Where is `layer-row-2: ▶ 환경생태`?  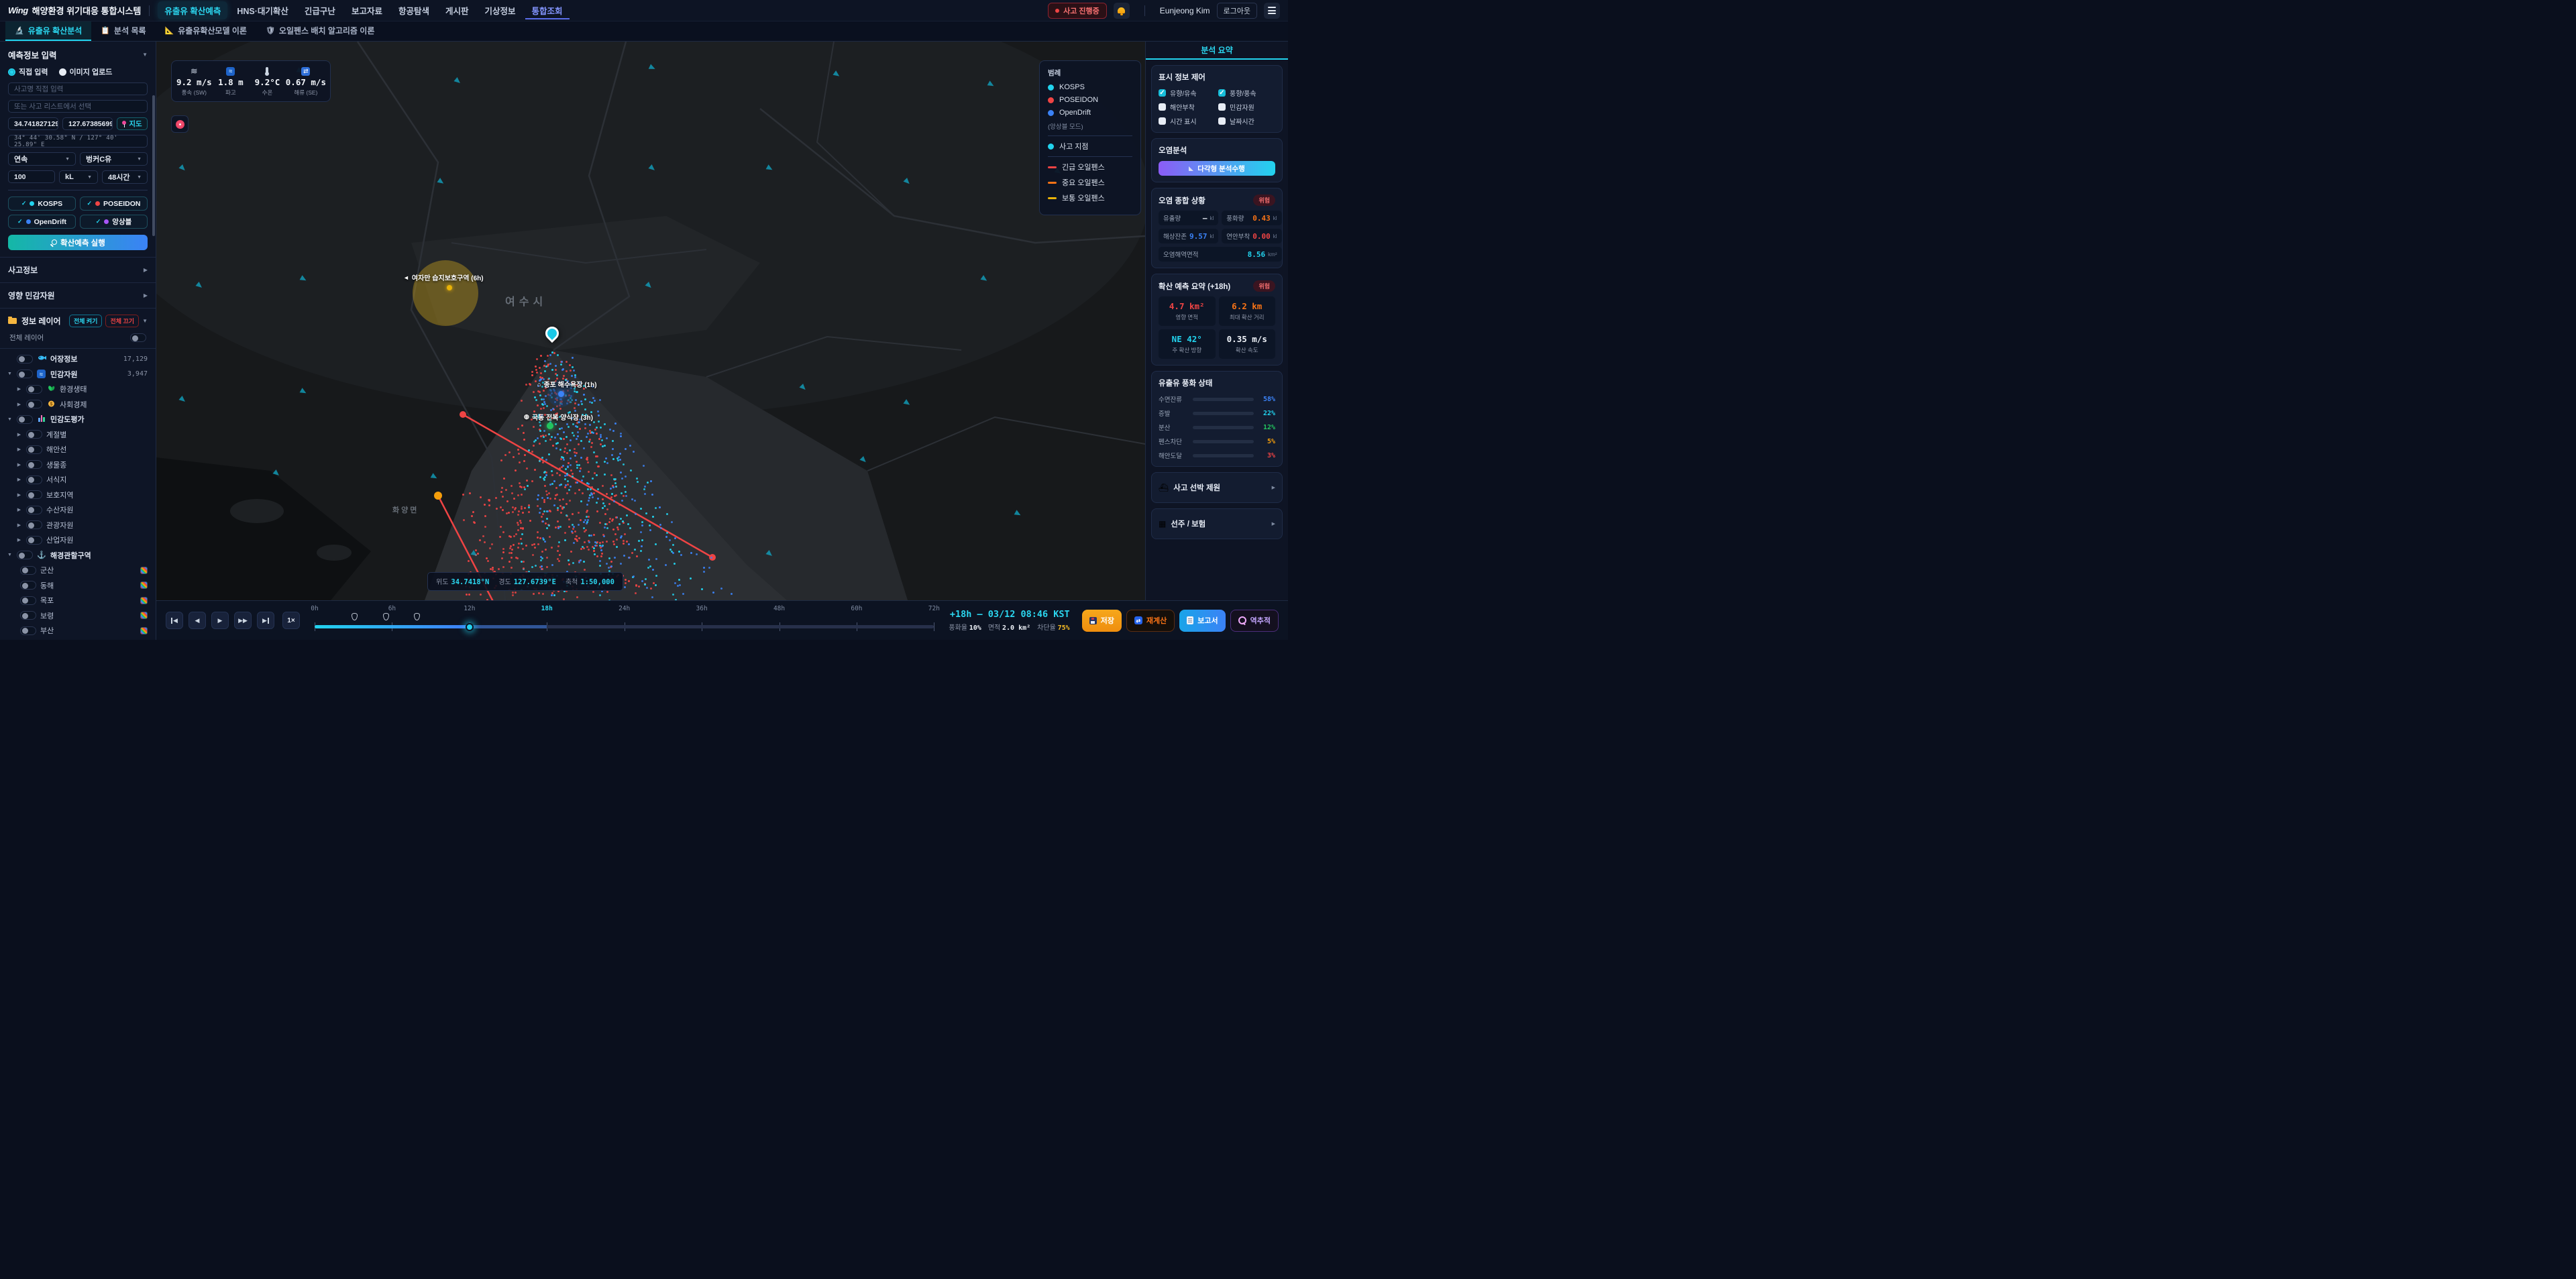 layer-row-2: ▶ 환경생태 is located at coordinates (78, 389).